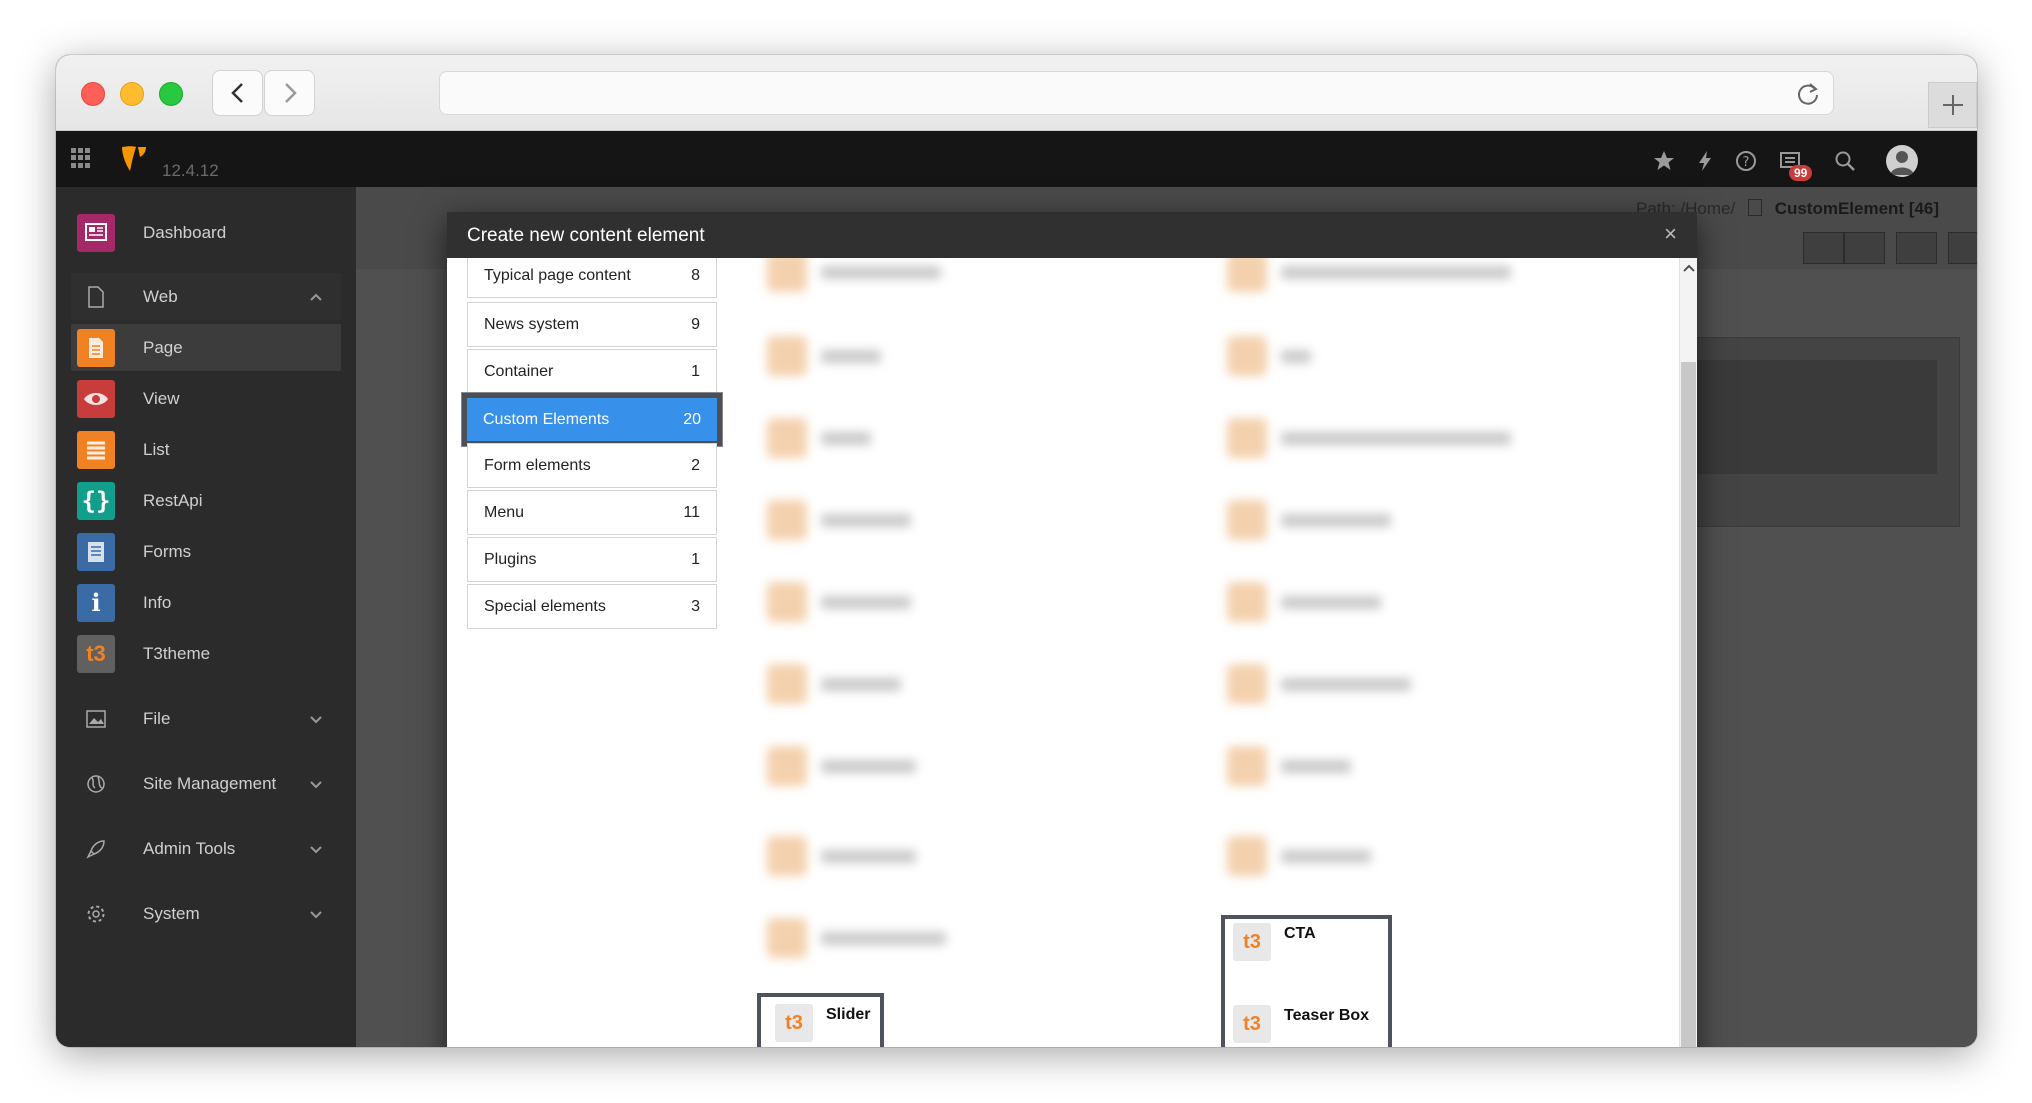 The width and height of the screenshot is (2032, 1103). What do you see at coordinates (1864, 248) in the screenshot?
I see `reload-button` at bounding box center [1864, 248].